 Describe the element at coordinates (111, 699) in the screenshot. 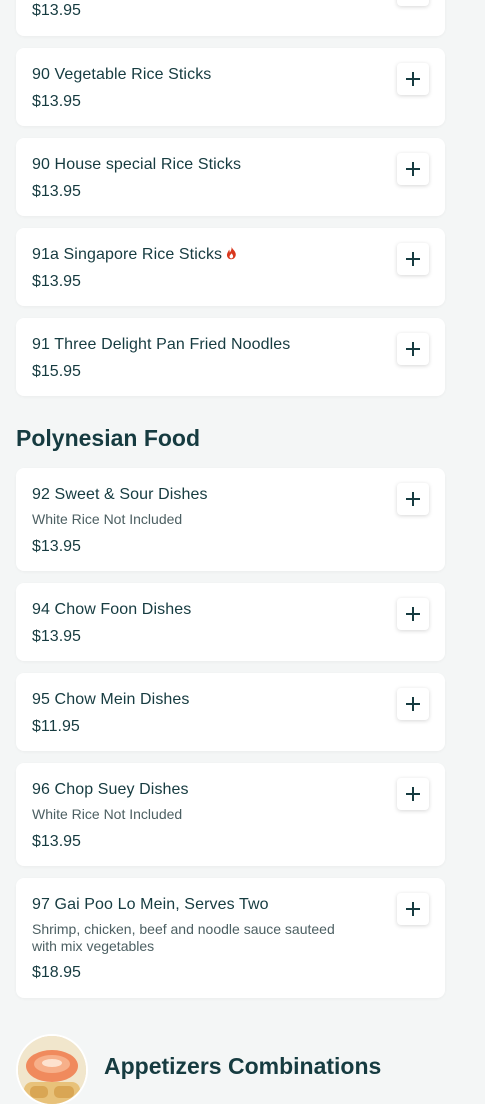

I see `item-name: 95 Chow Mein Dishes` at that location.